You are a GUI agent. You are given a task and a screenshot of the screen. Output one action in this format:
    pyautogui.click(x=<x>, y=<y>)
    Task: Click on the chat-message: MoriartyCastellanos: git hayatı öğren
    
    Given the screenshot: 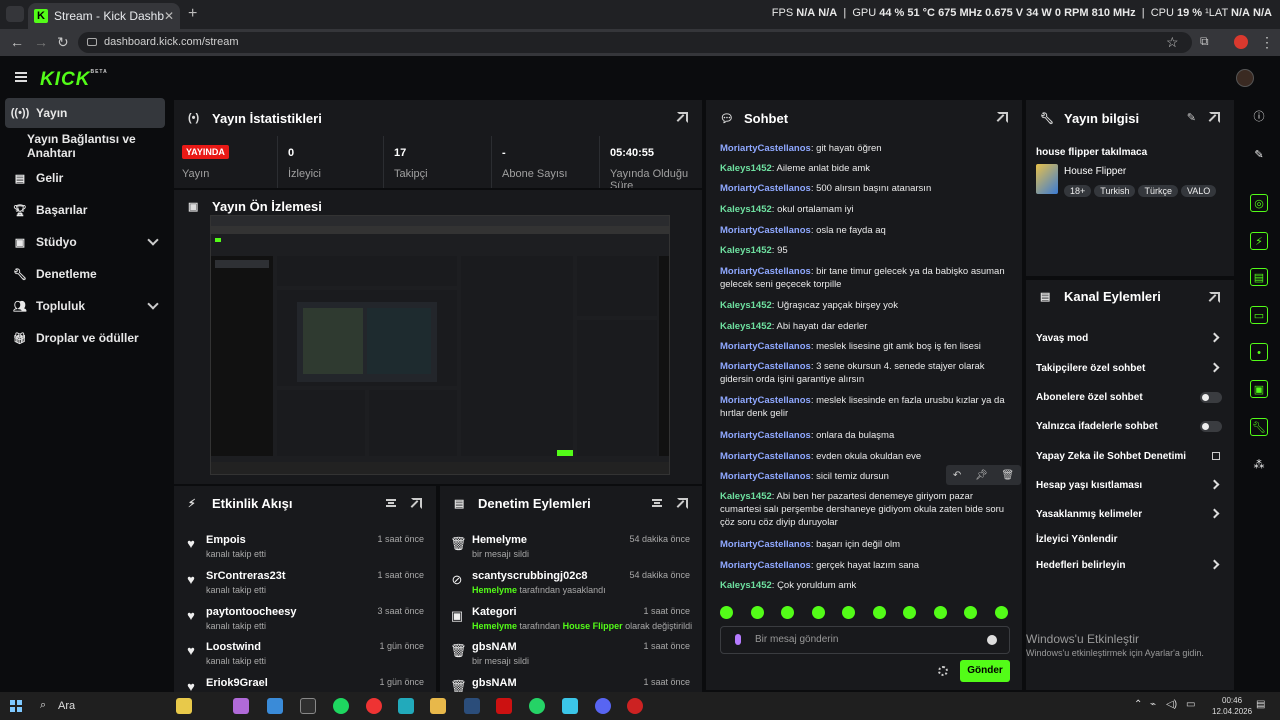 What is the action you would take?
    pyautogui.click(x=864, y=148)
    